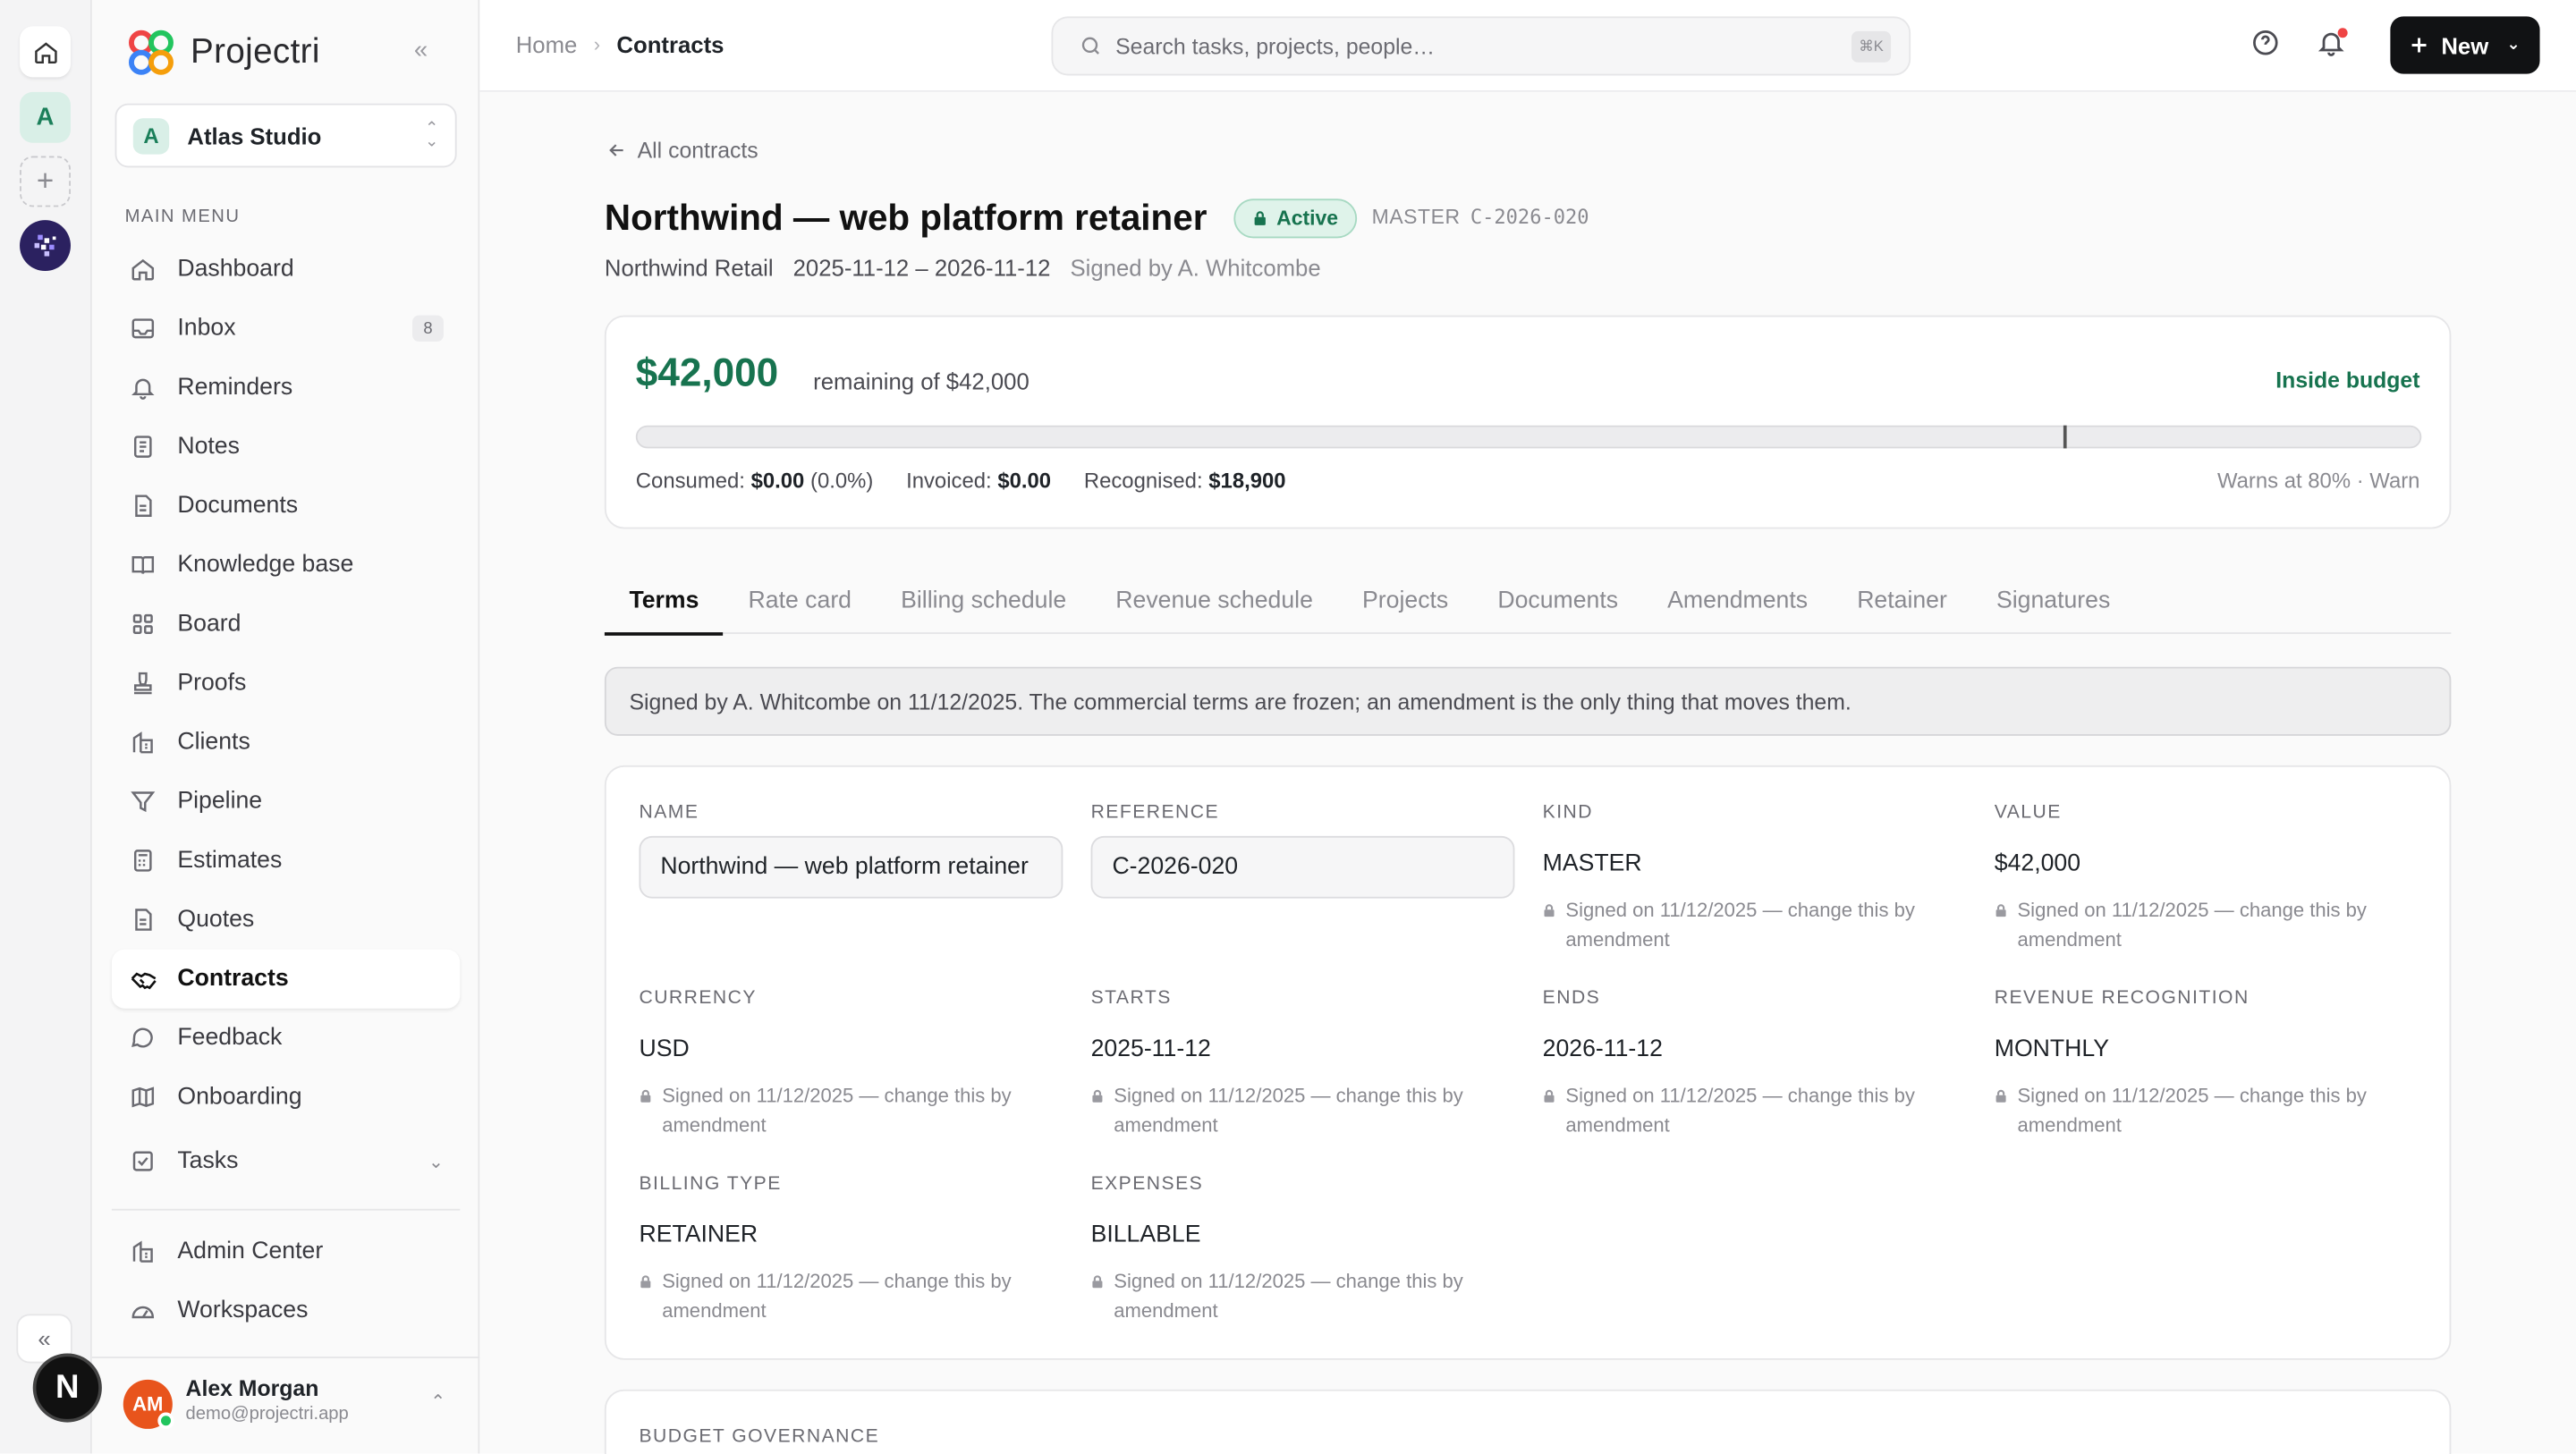 Image resolution: width=2576 pixels, height=1454 pixels. I want to click on budget-warn-marker, so click(2064, 437).